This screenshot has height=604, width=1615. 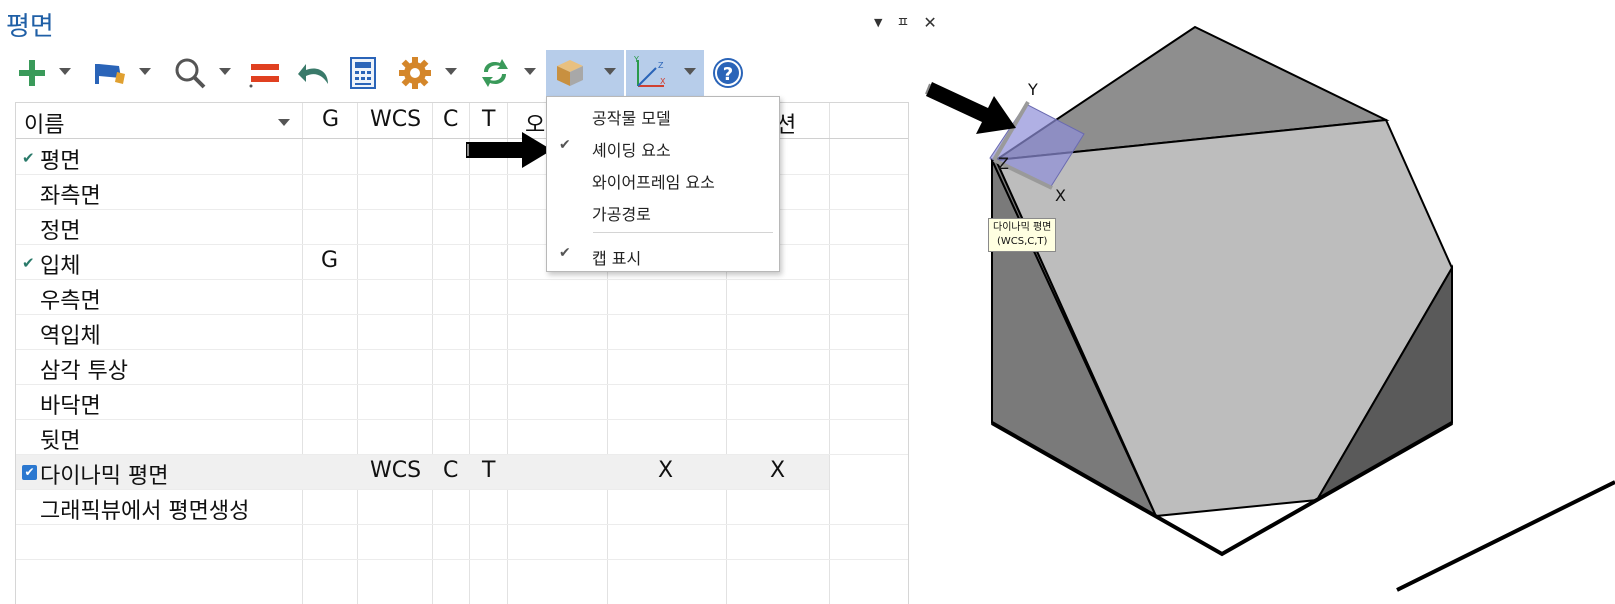 What do you see at coordinates (60, 266) in the screenshot?
I see `row-name: 입체` at bounding box center [60, 266].